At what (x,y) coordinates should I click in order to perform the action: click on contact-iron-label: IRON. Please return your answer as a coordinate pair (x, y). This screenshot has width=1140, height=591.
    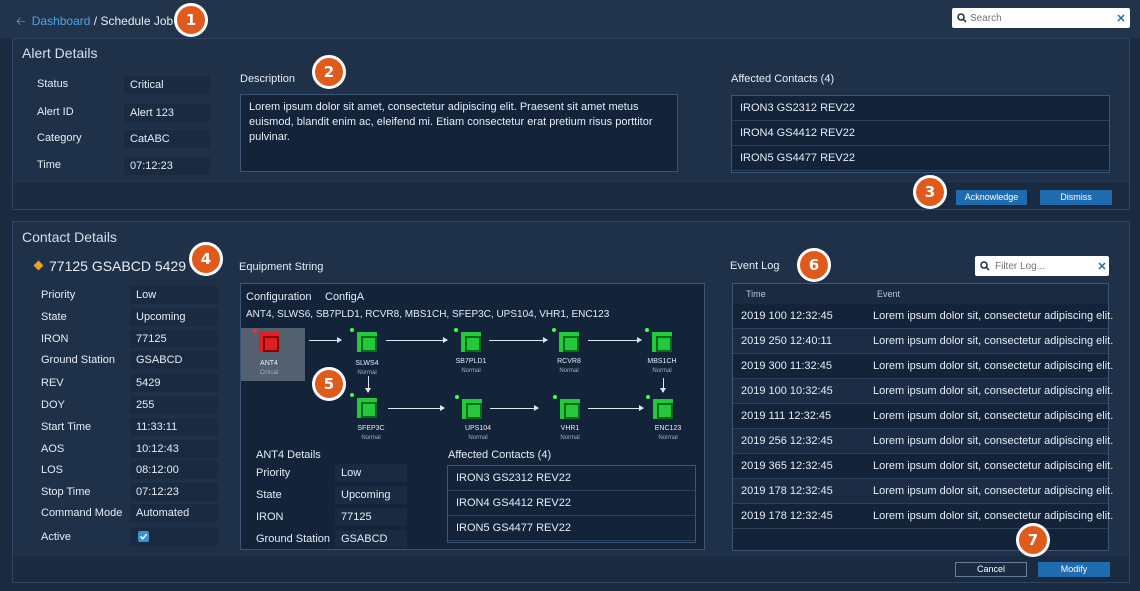
    Looking at the image, I should click on (55, 339).